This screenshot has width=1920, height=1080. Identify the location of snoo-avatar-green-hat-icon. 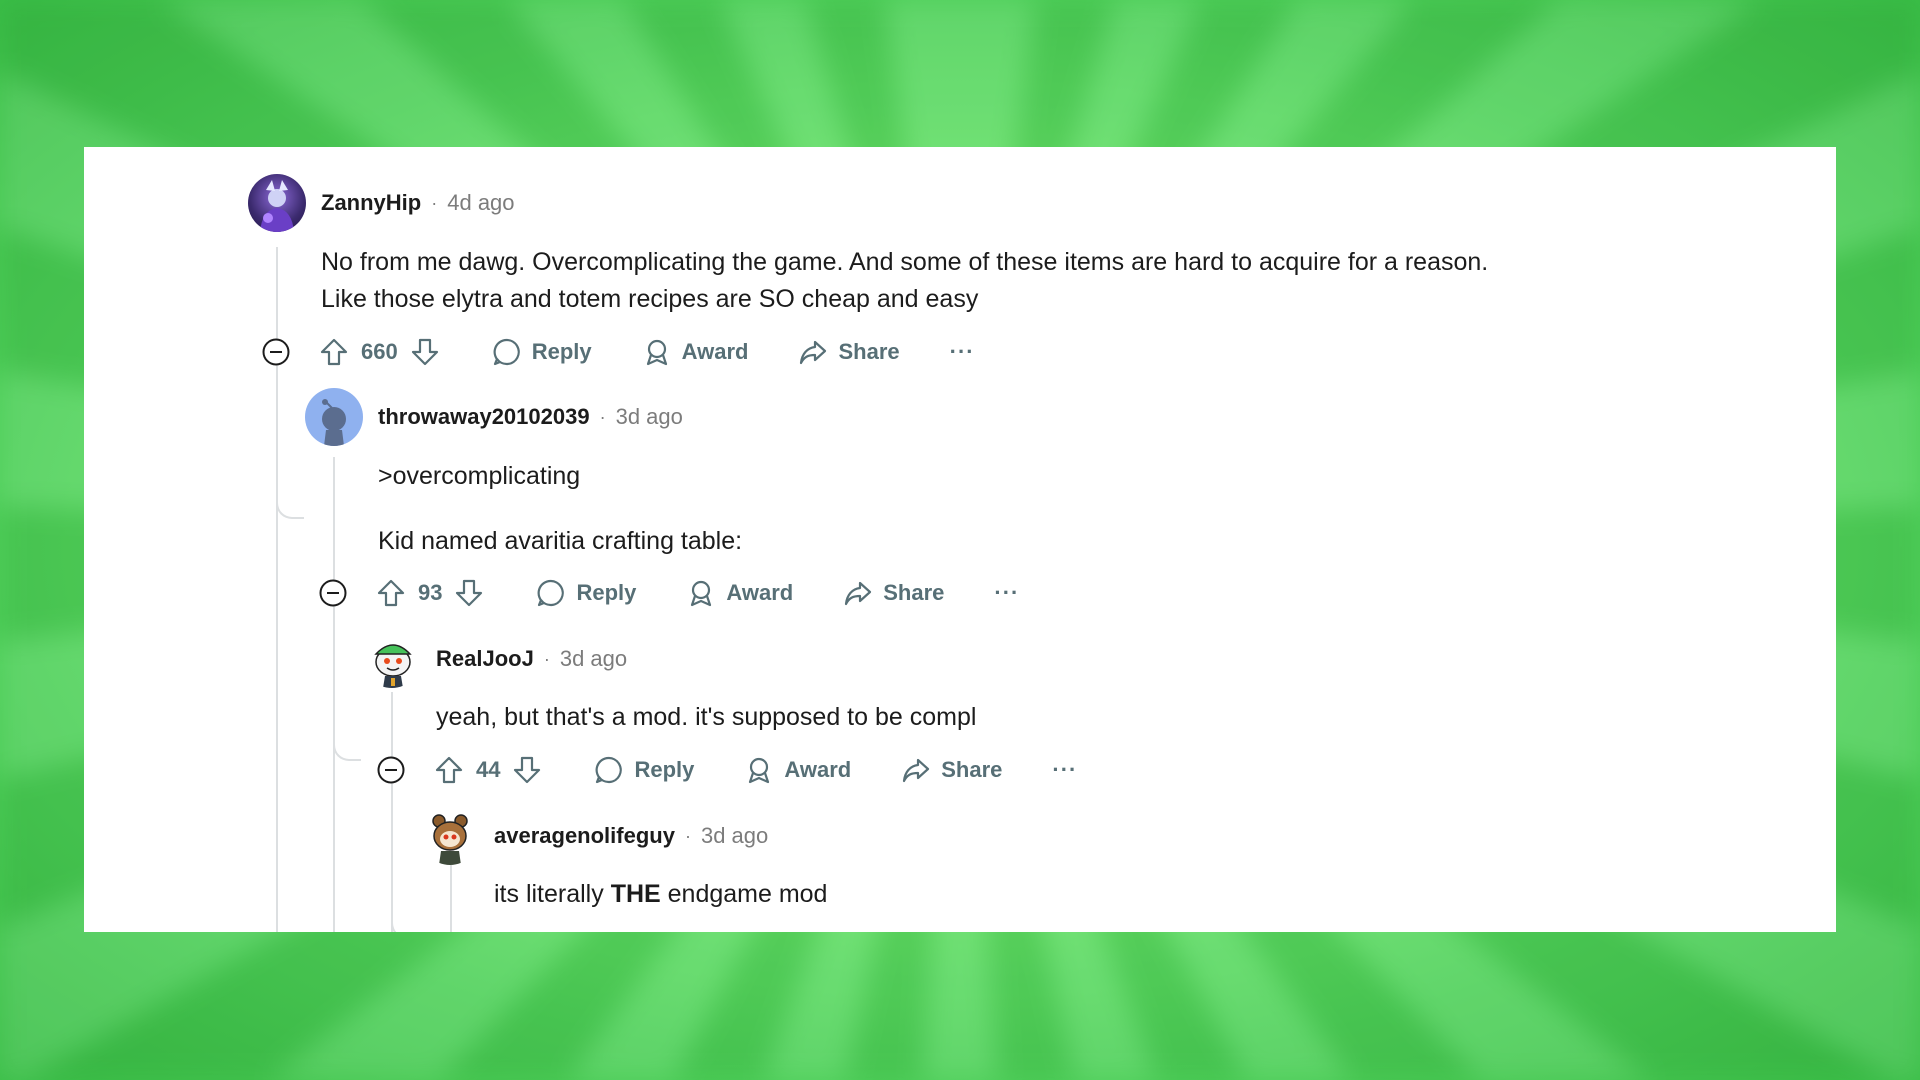
(393, 666).